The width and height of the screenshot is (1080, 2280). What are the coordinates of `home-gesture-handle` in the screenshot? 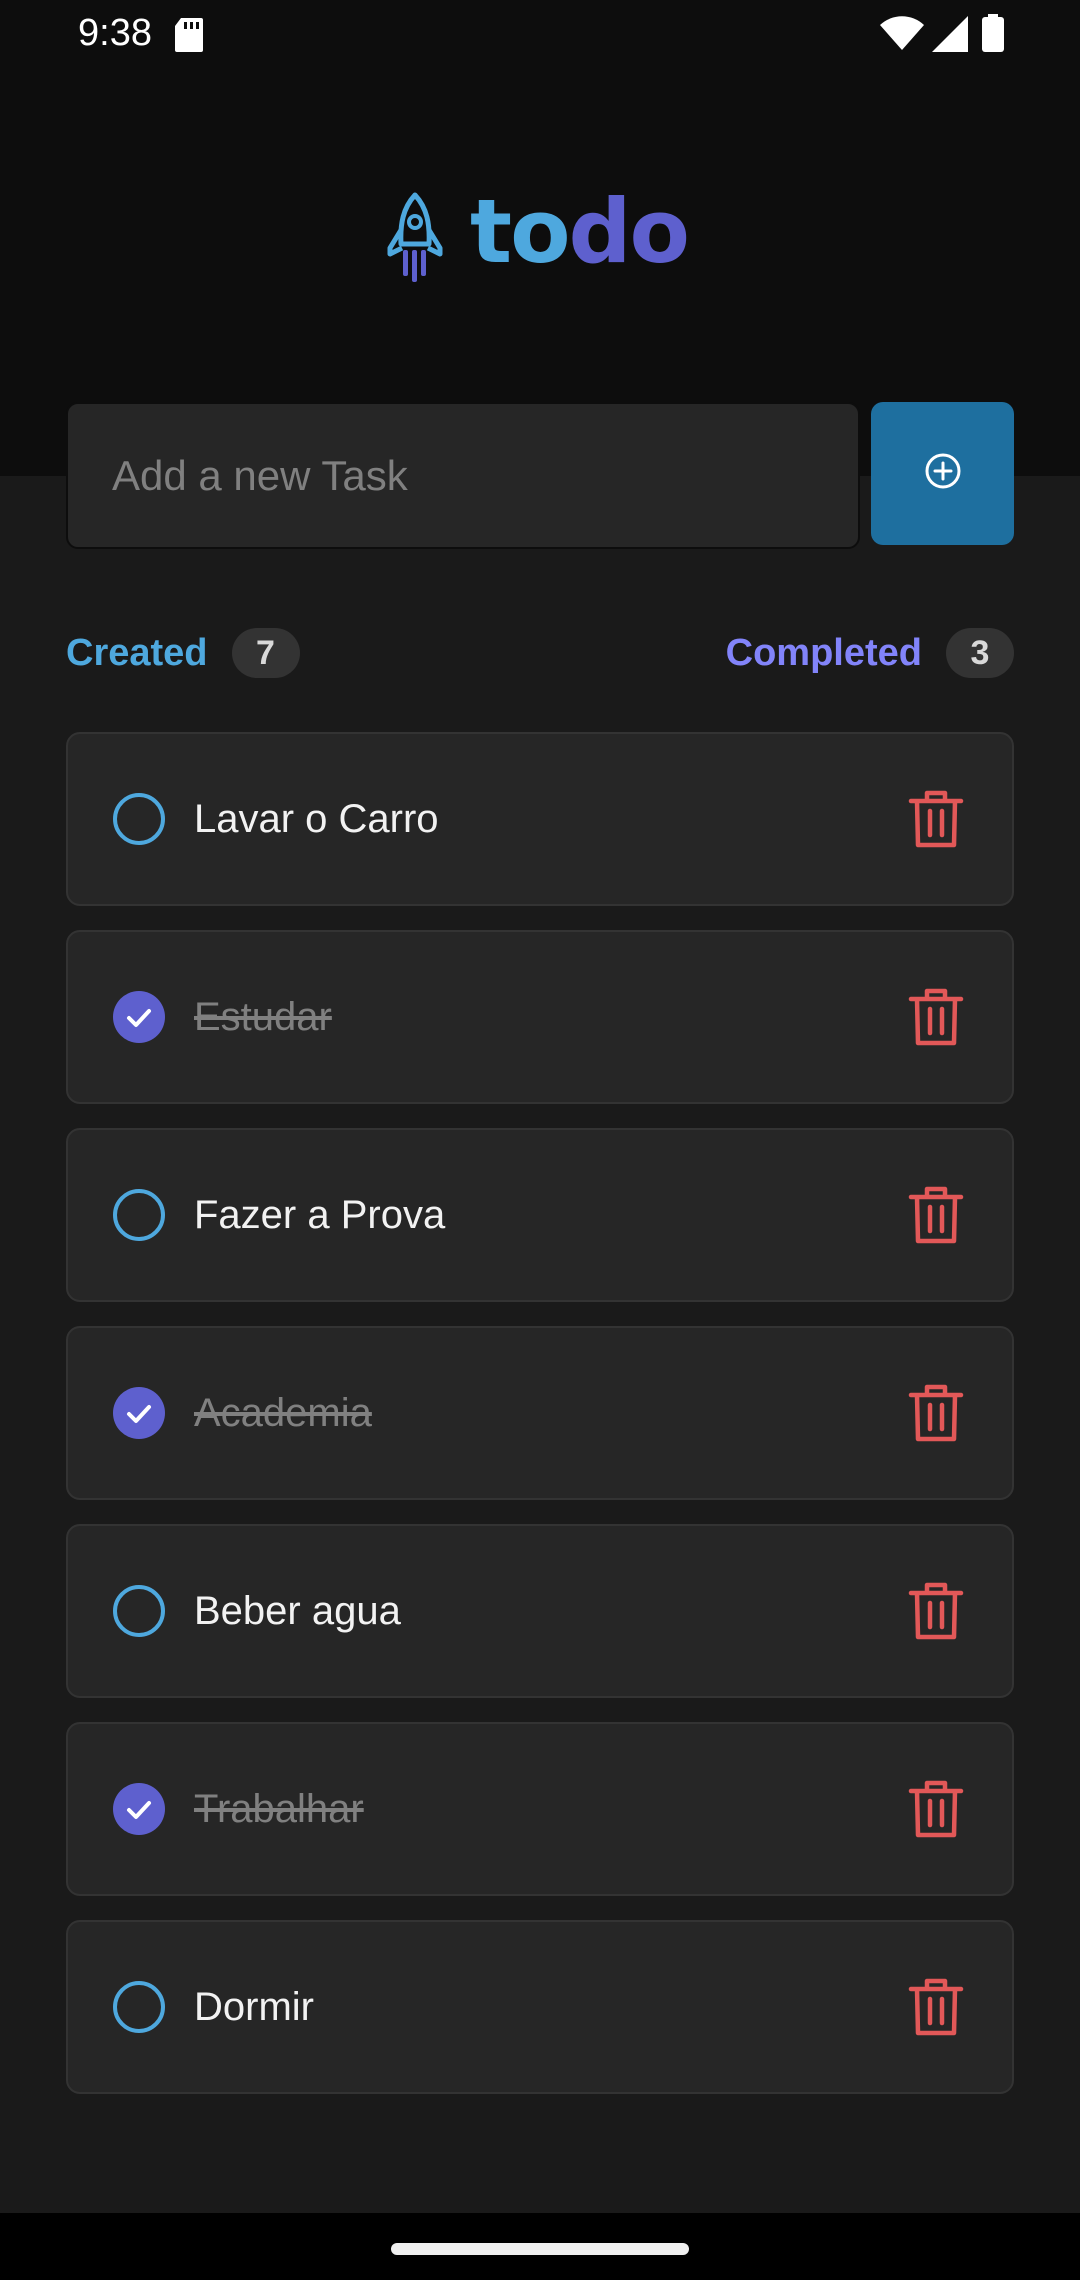 It's located at (540, 2249).